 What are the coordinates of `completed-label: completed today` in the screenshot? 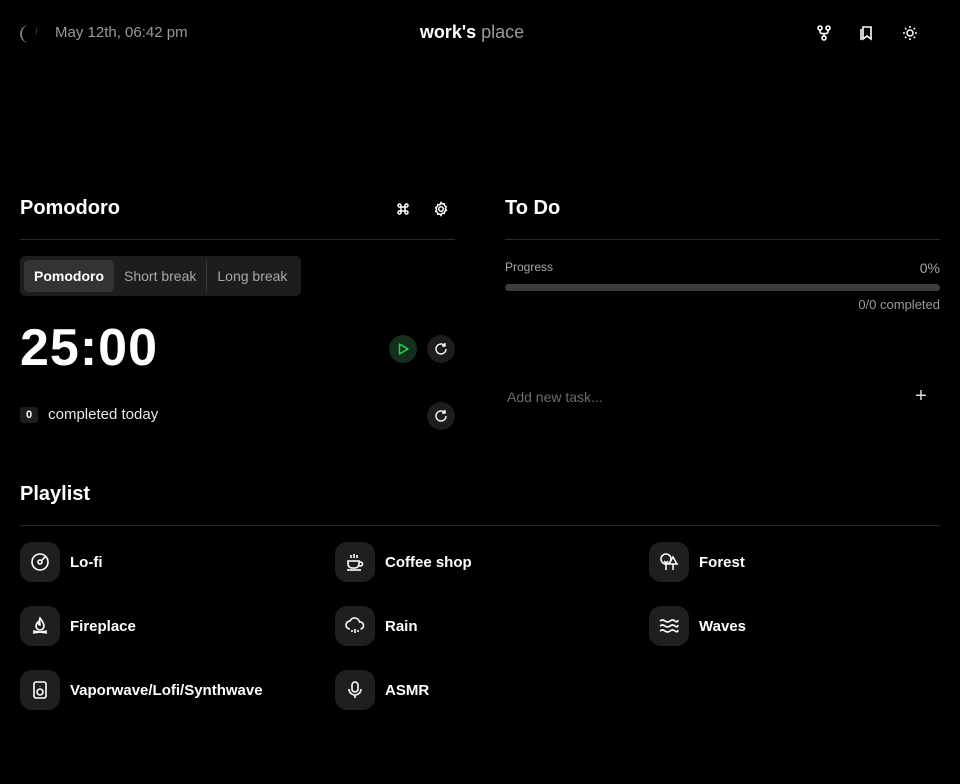 It's located at (103, 414).